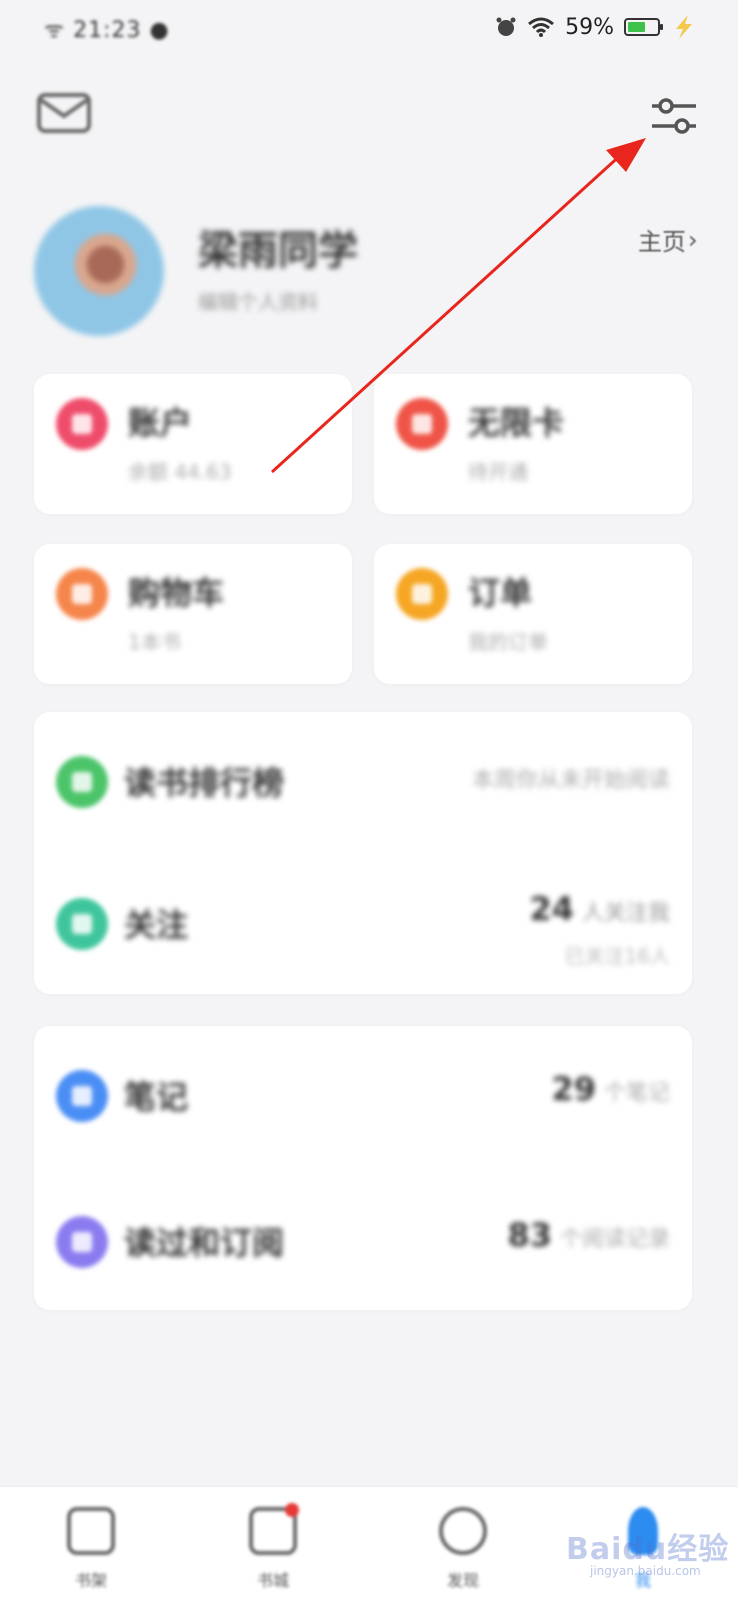  I want to click on card-subtitle: 1本书, so click(154, 642).